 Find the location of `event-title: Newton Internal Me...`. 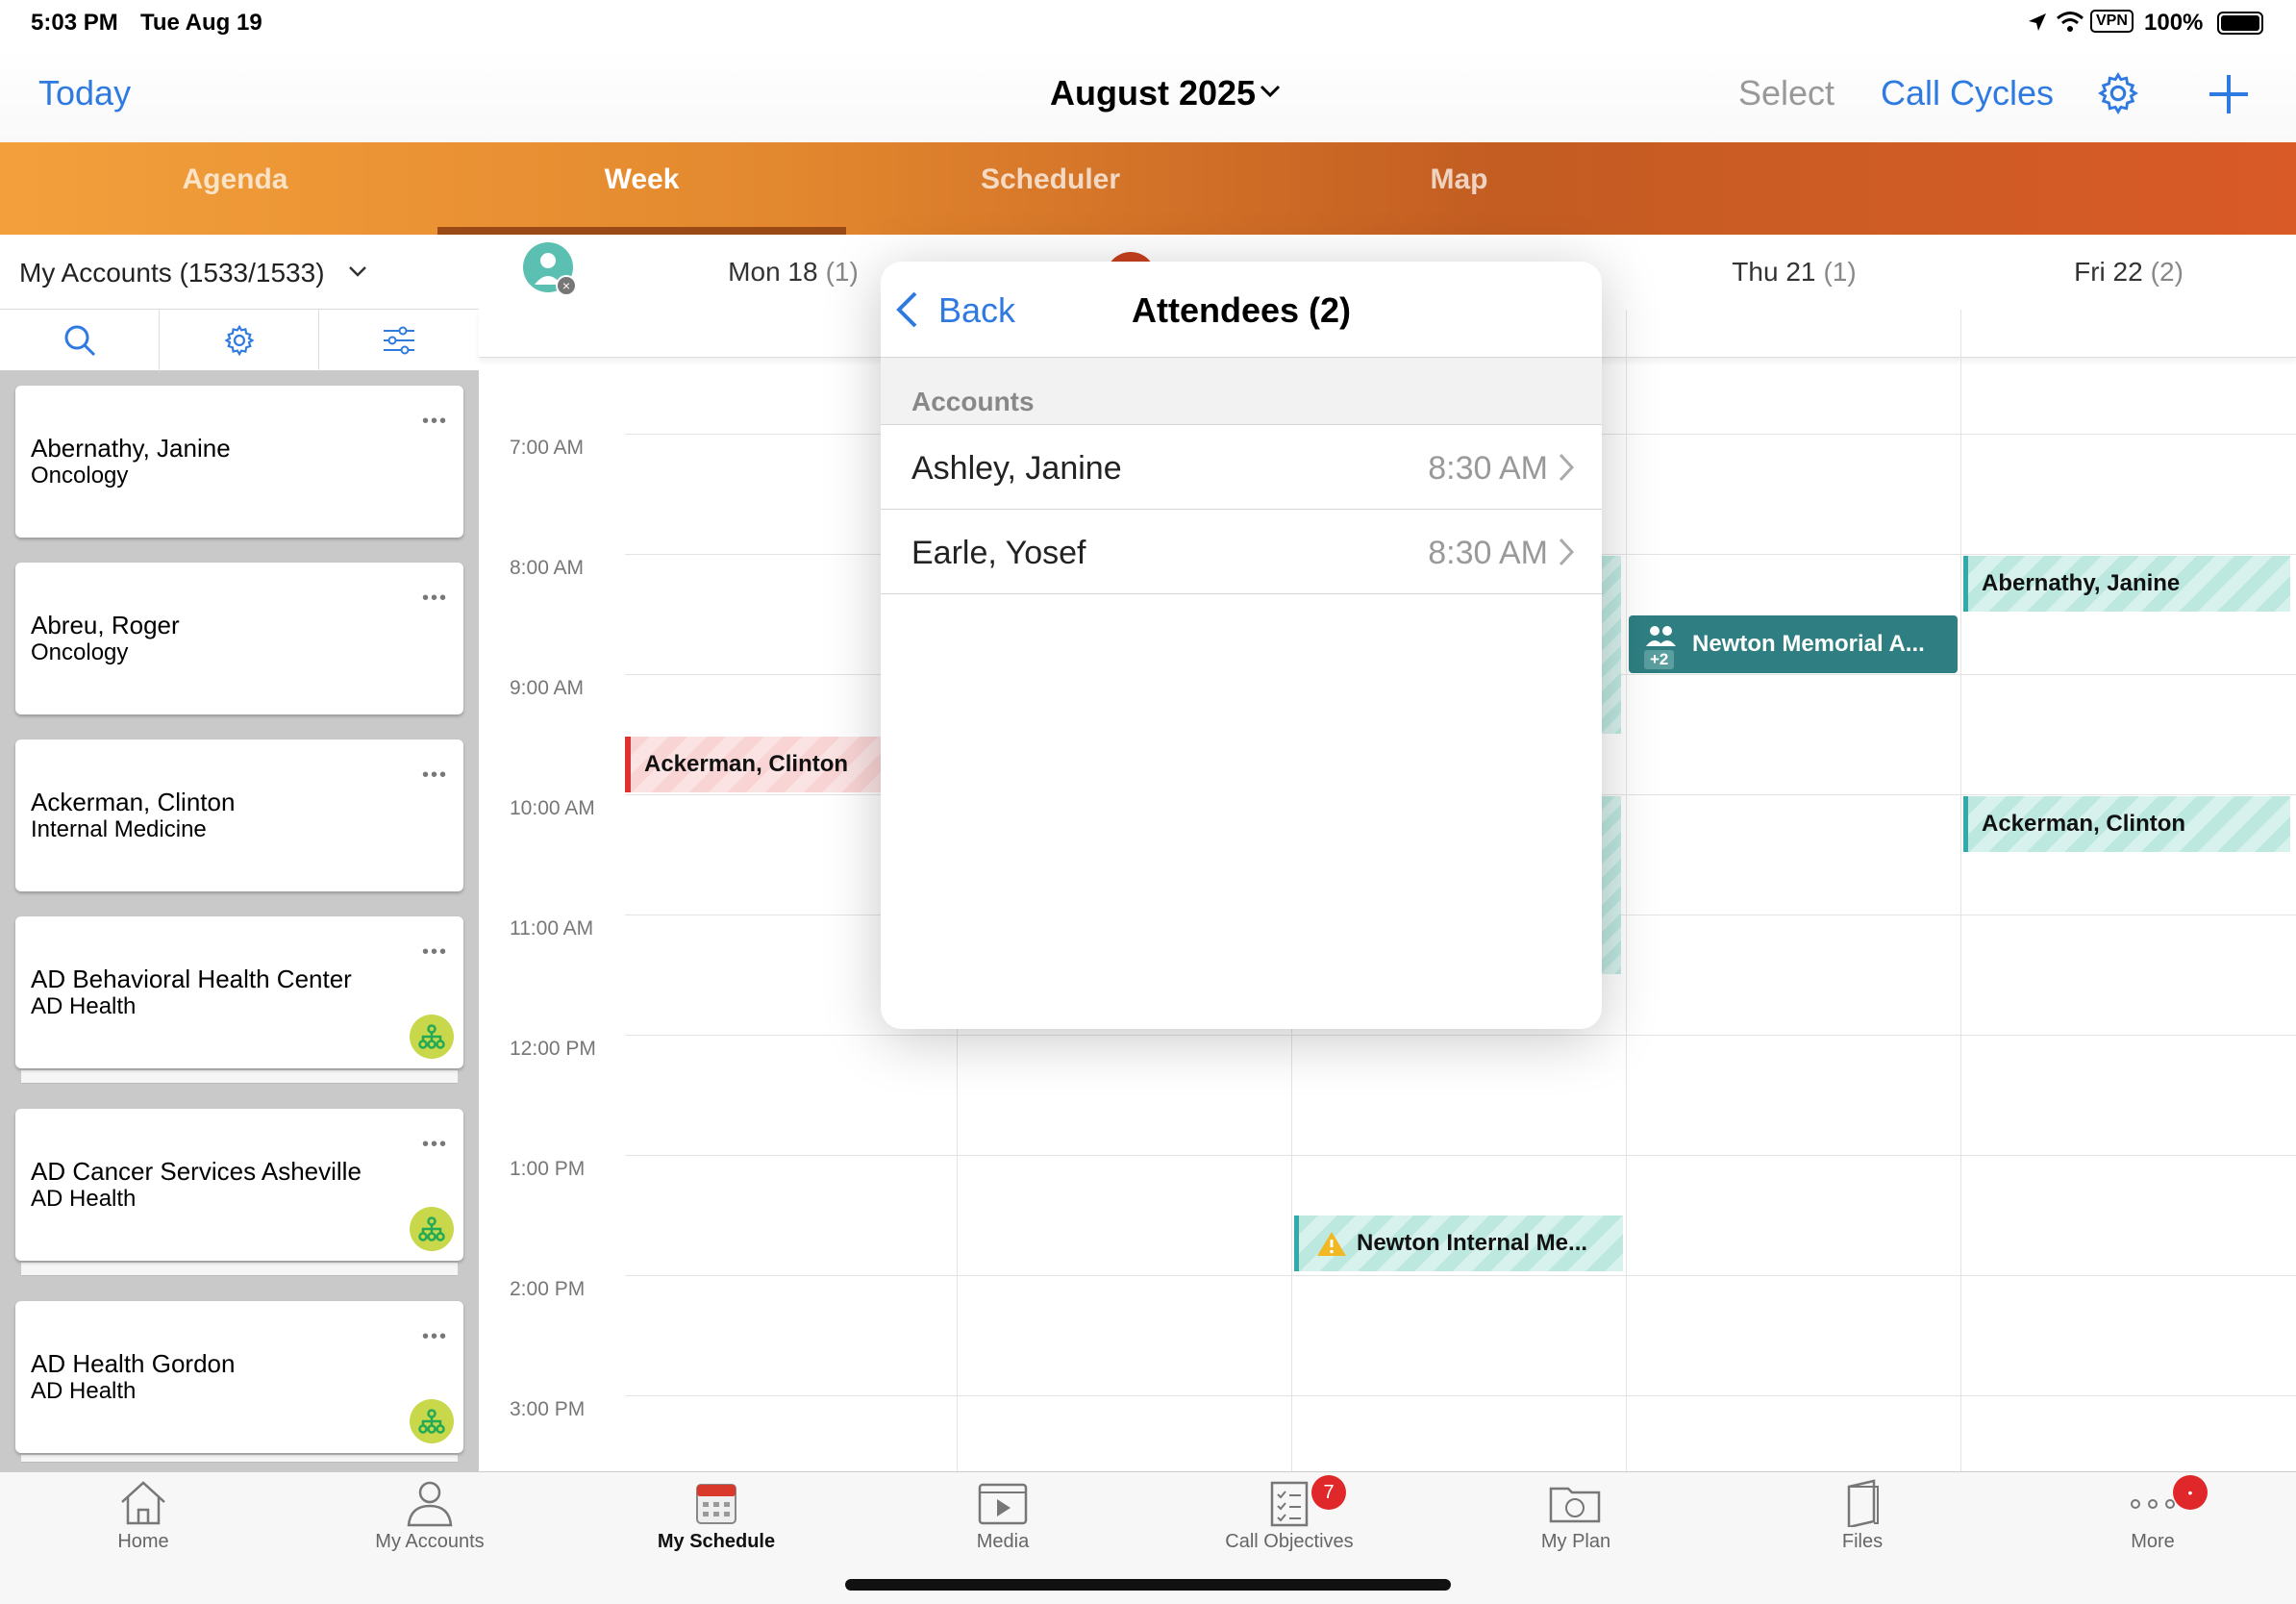

event-title: Newton Internal Me... is located at coordinates (1472, 1243).